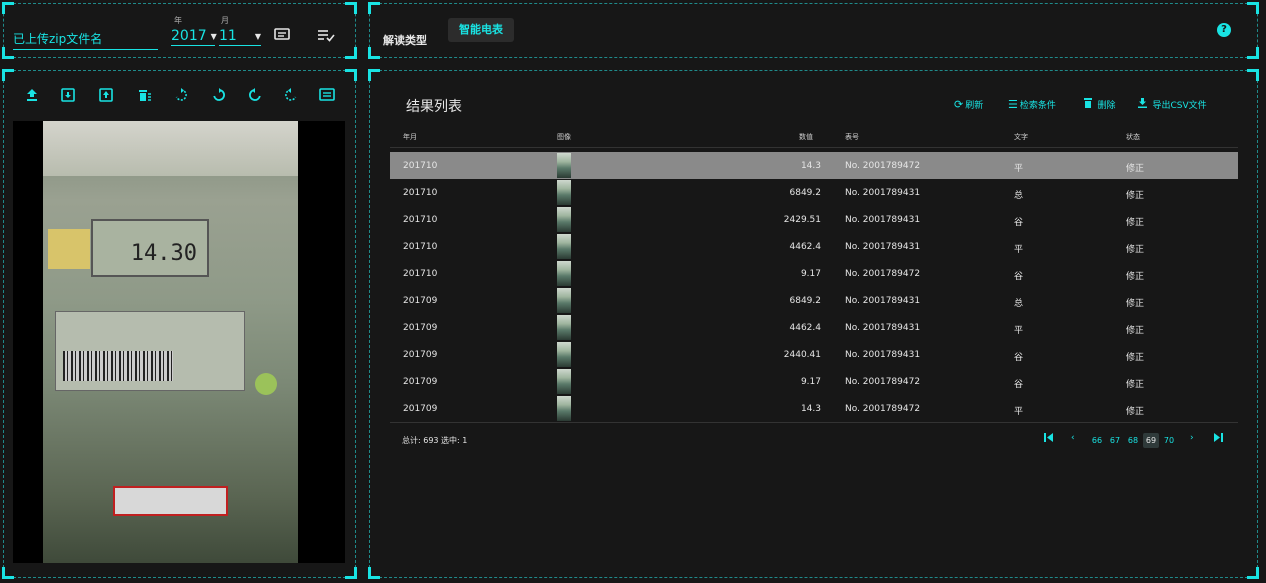 The image size is (1266, 583). I want to click on first-page-icon, so click(1048, 439).